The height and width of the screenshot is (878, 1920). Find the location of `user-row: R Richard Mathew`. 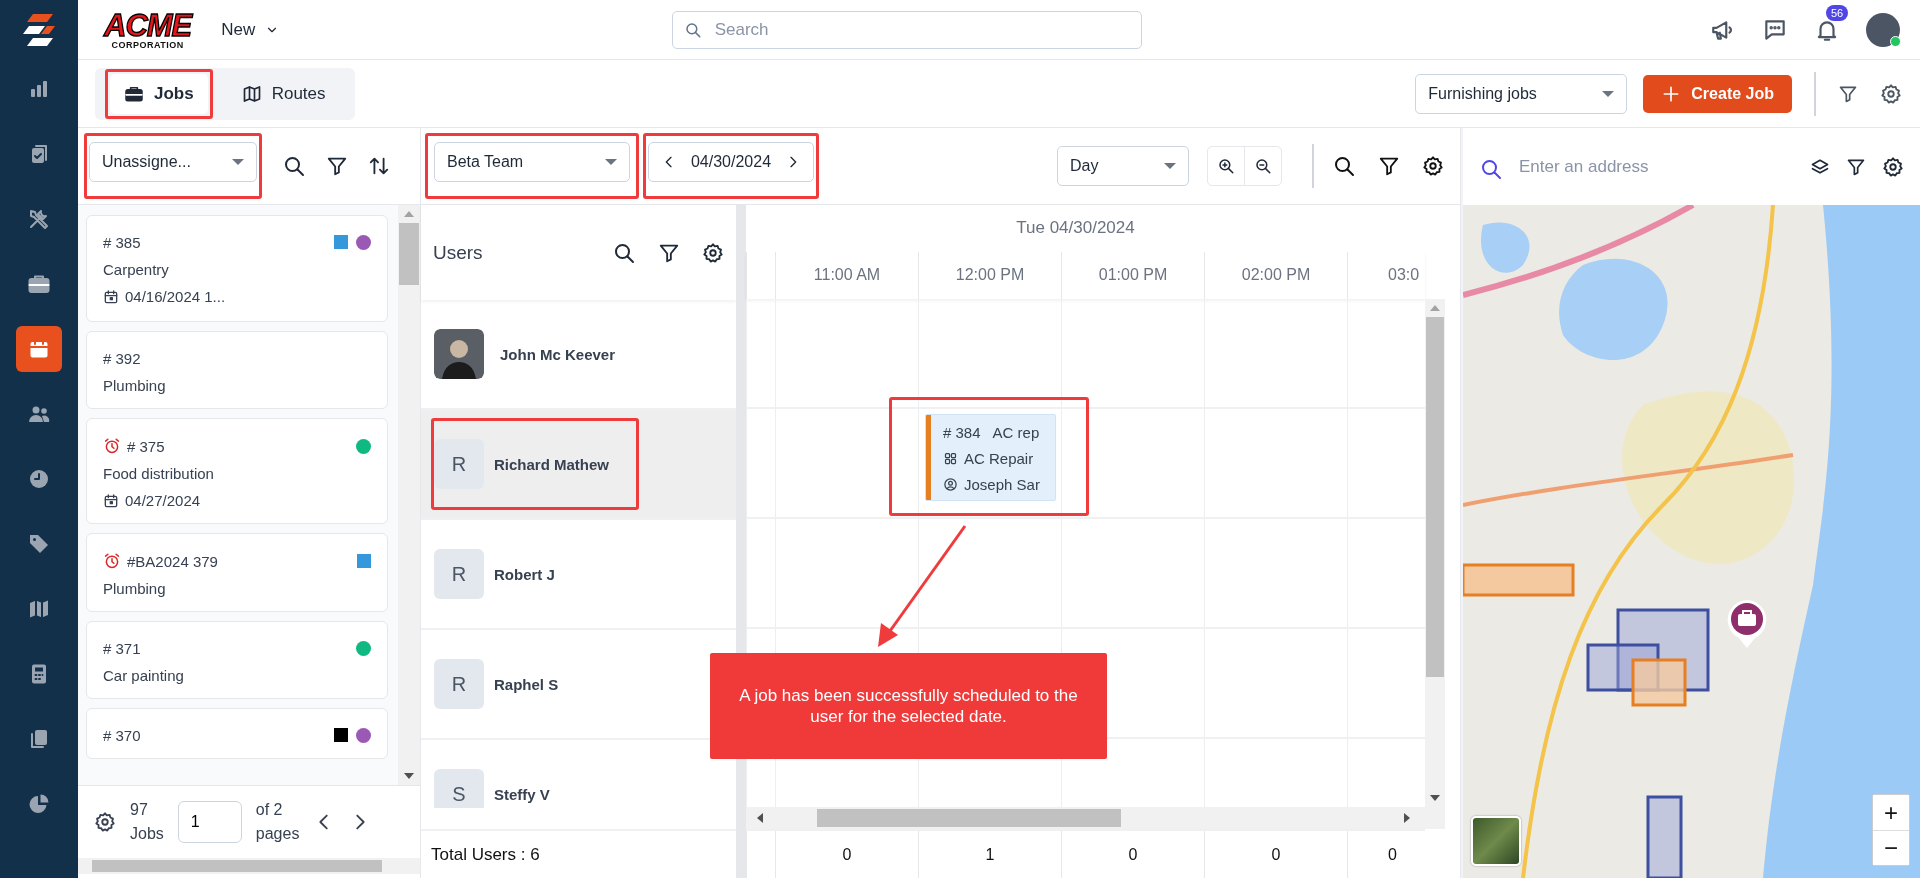

user-row: R Richard Mathew is located at coordinates (578, 465).